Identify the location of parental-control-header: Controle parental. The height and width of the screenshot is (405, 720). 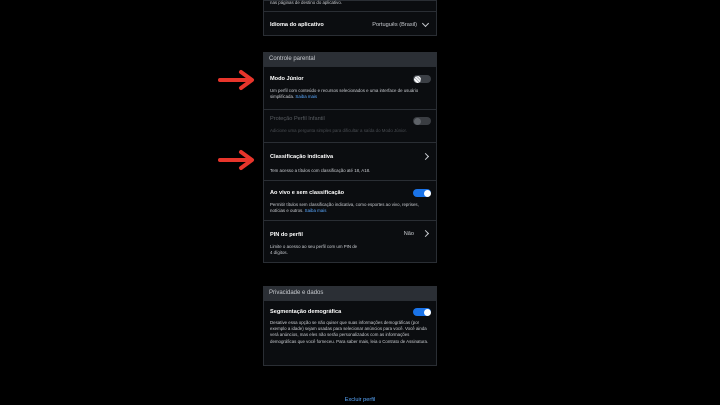
(350, 59).